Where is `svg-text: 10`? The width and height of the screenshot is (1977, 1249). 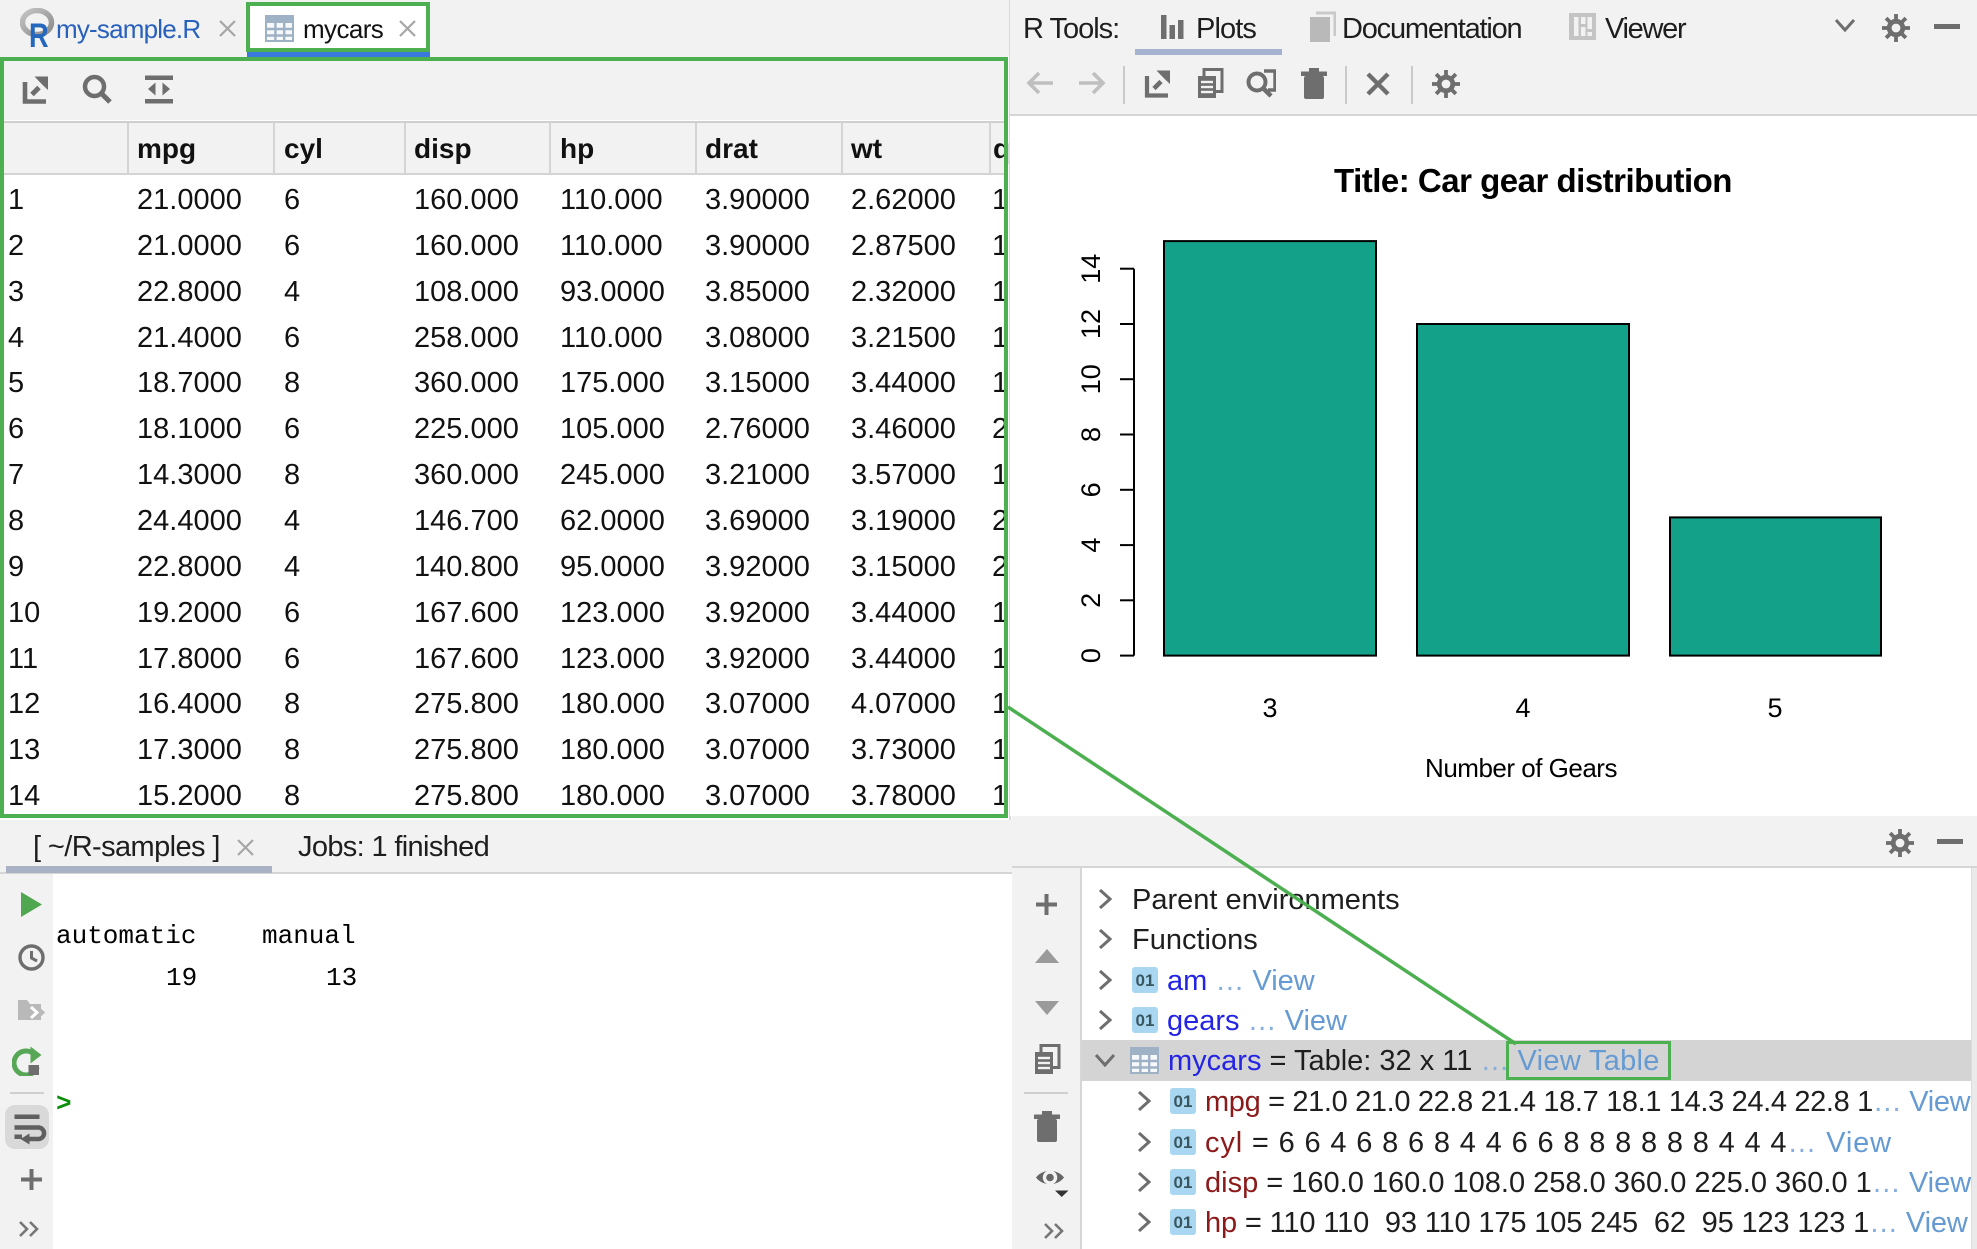 svg-text: 10 is located at coordinates (1091, 379).